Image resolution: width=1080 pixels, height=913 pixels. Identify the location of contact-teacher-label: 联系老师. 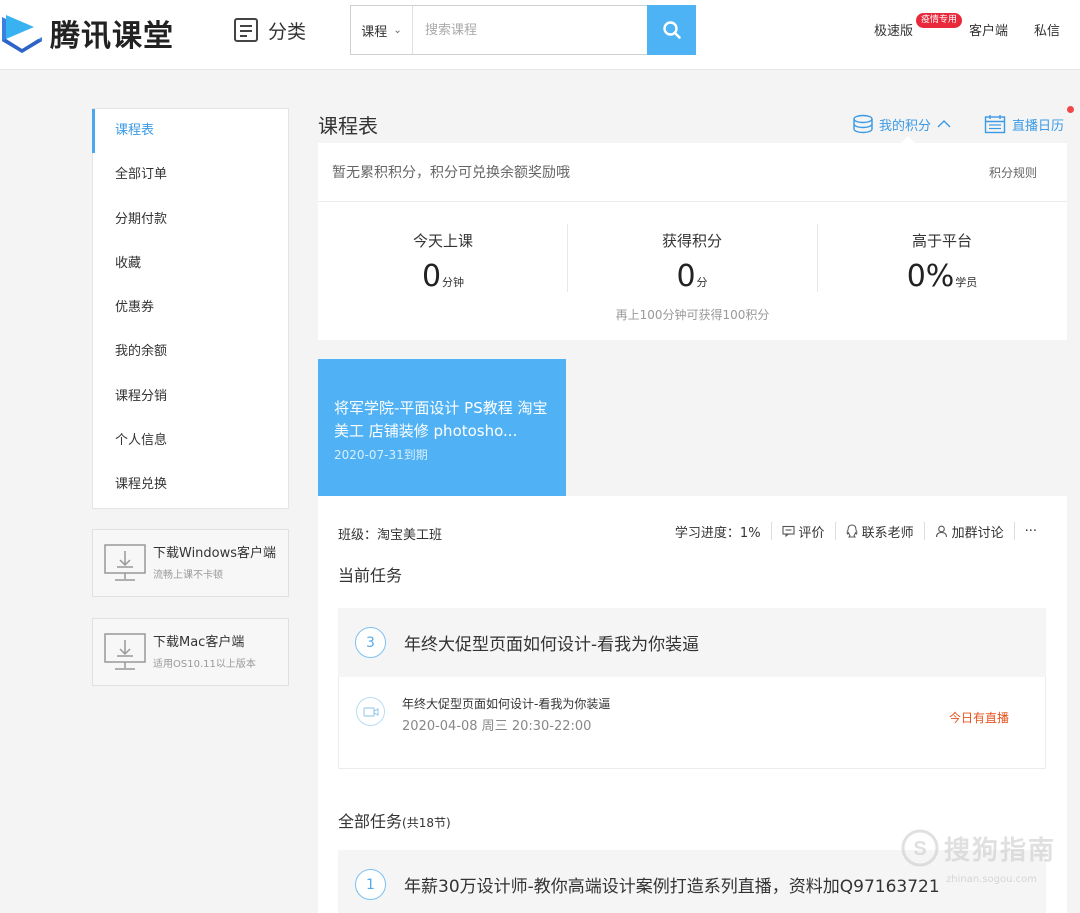
(887, 533).